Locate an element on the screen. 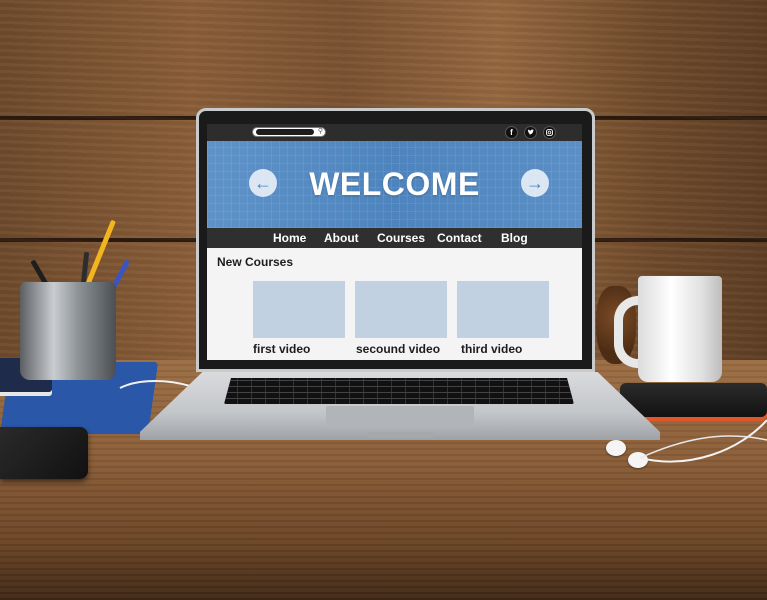 The height and width of the screenshot is (600, 767). twitter-icon is located at coordinates (530, 132).